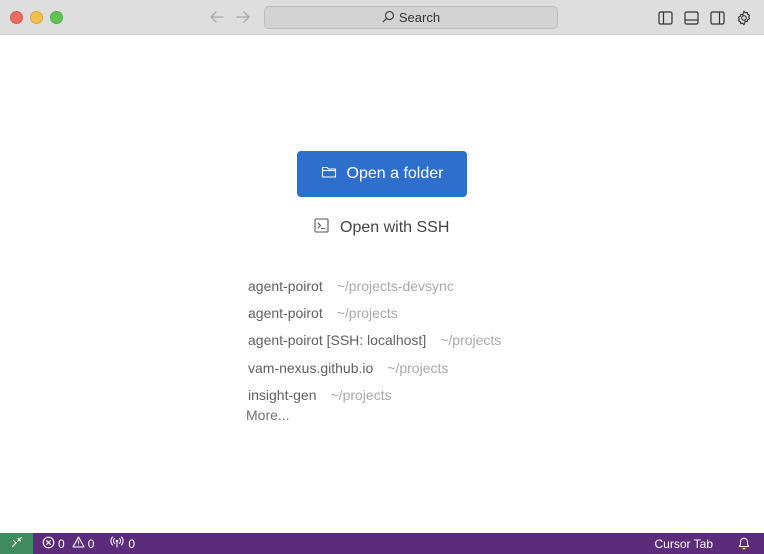 The width and height of the screenshot is (764, 554). I want to click on minimize-window-button, so click(36, 17).